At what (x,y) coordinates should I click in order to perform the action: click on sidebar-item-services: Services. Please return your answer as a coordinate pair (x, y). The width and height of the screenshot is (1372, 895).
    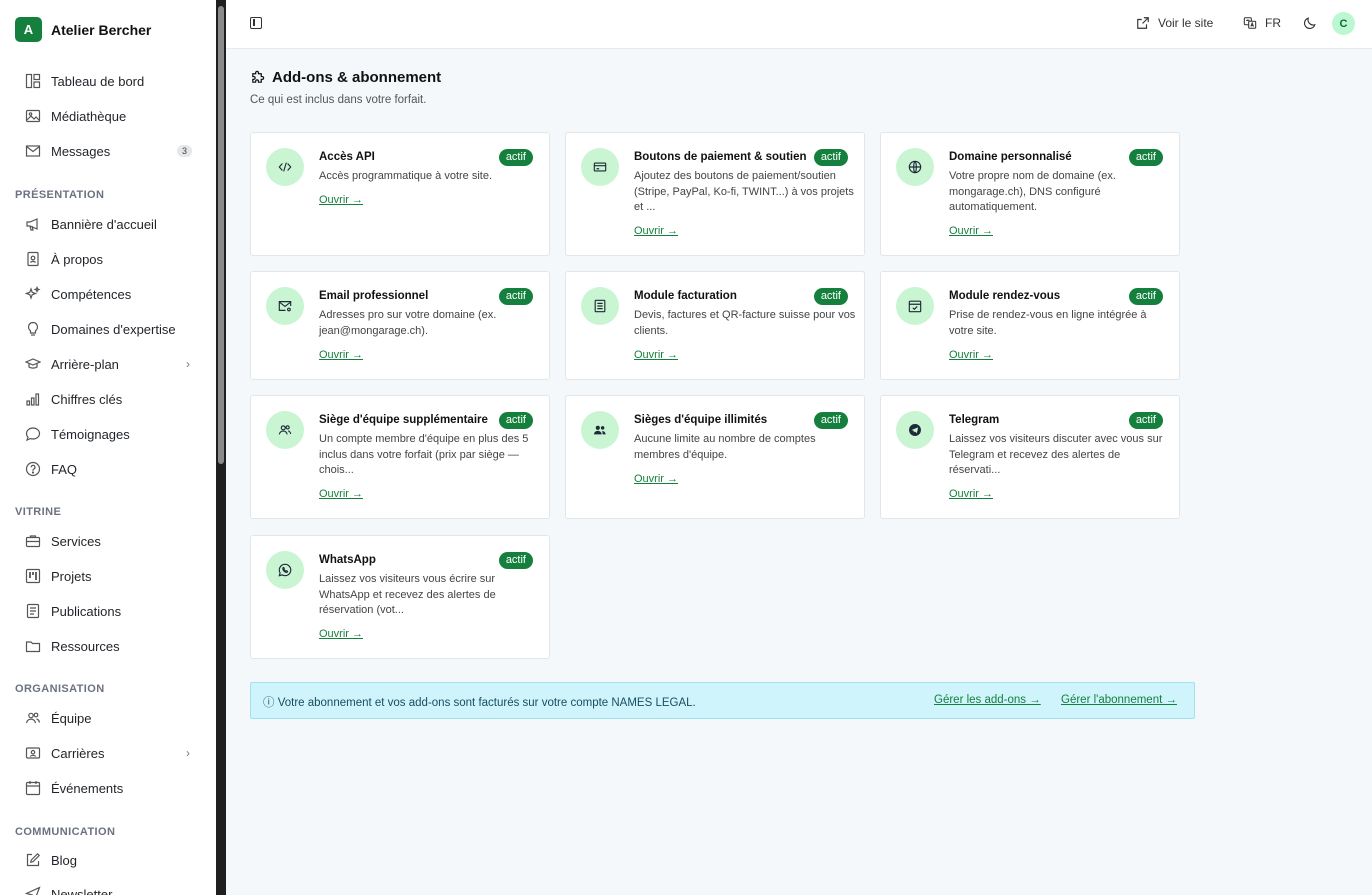
    Looking at the image, I should click on (109, 541).